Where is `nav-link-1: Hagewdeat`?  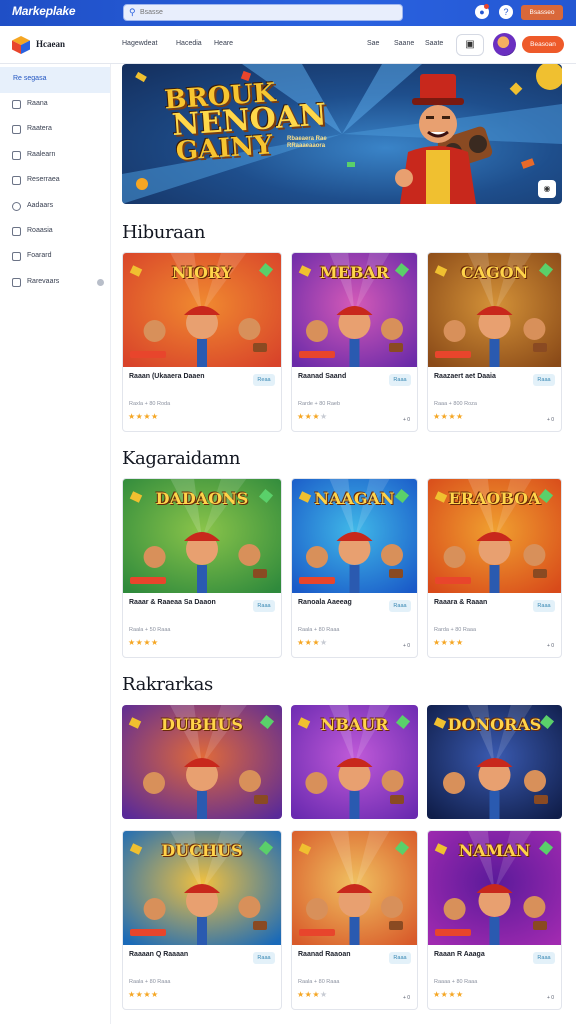 nav-link-1: Hagewdeat is located at coordinates (139, 43).